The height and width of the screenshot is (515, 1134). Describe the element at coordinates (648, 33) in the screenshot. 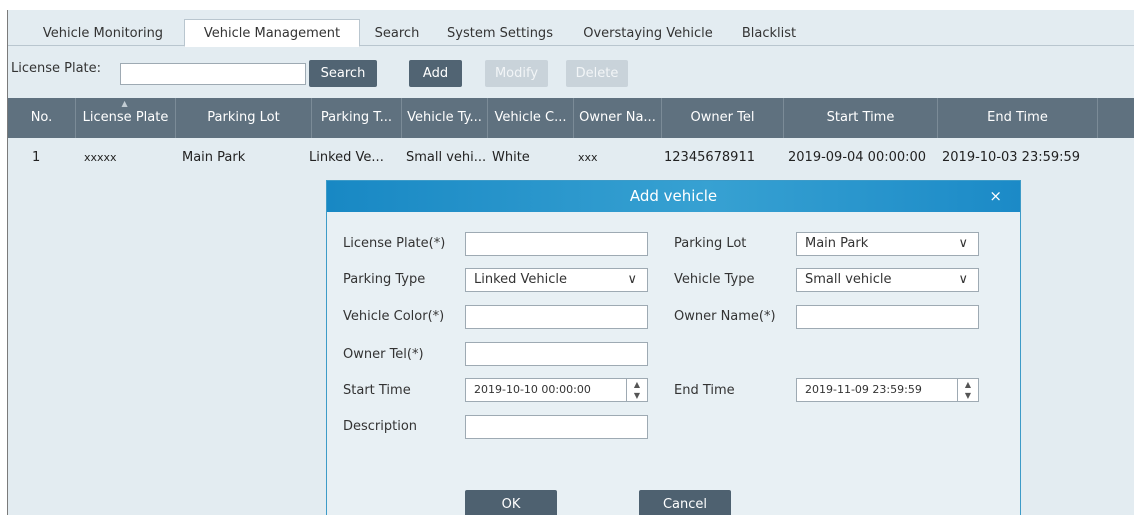

I see `tab-overstaying-vehicle: Overstaying Vehicle` at that location.